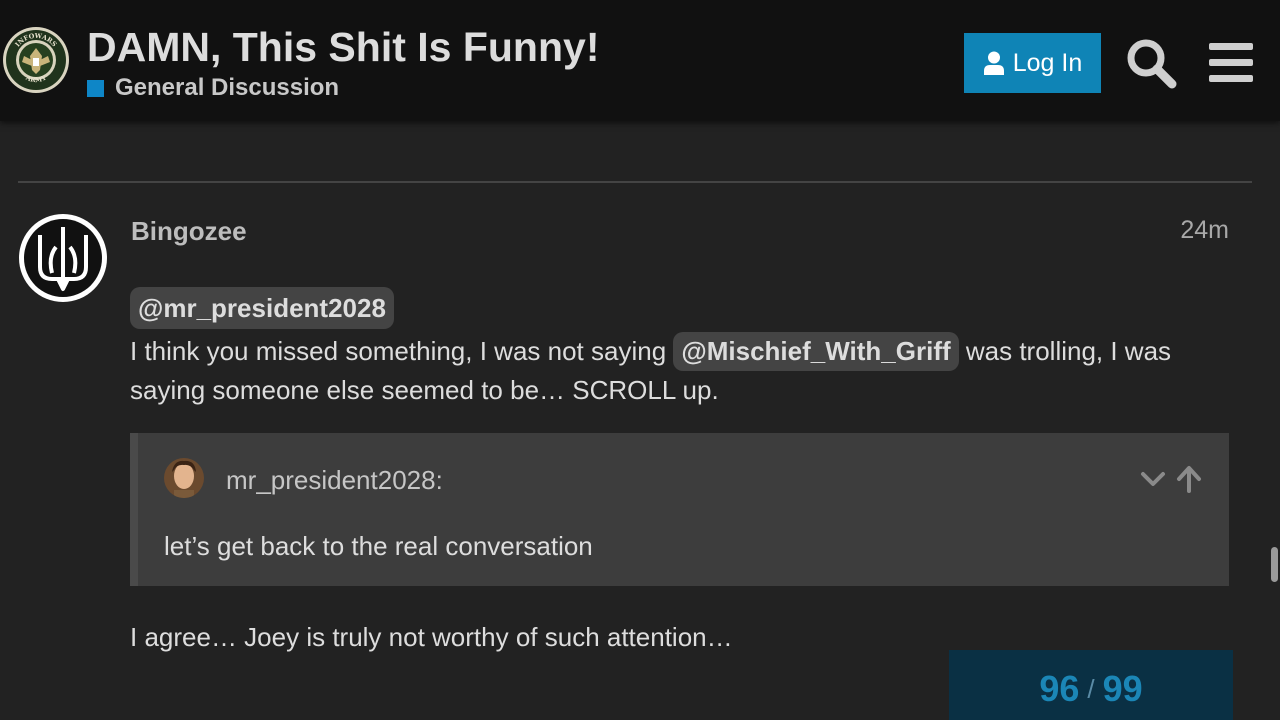 This screenshot has height=720, width=1280. I want to click on quote-jump-button, so click(1189, 479).